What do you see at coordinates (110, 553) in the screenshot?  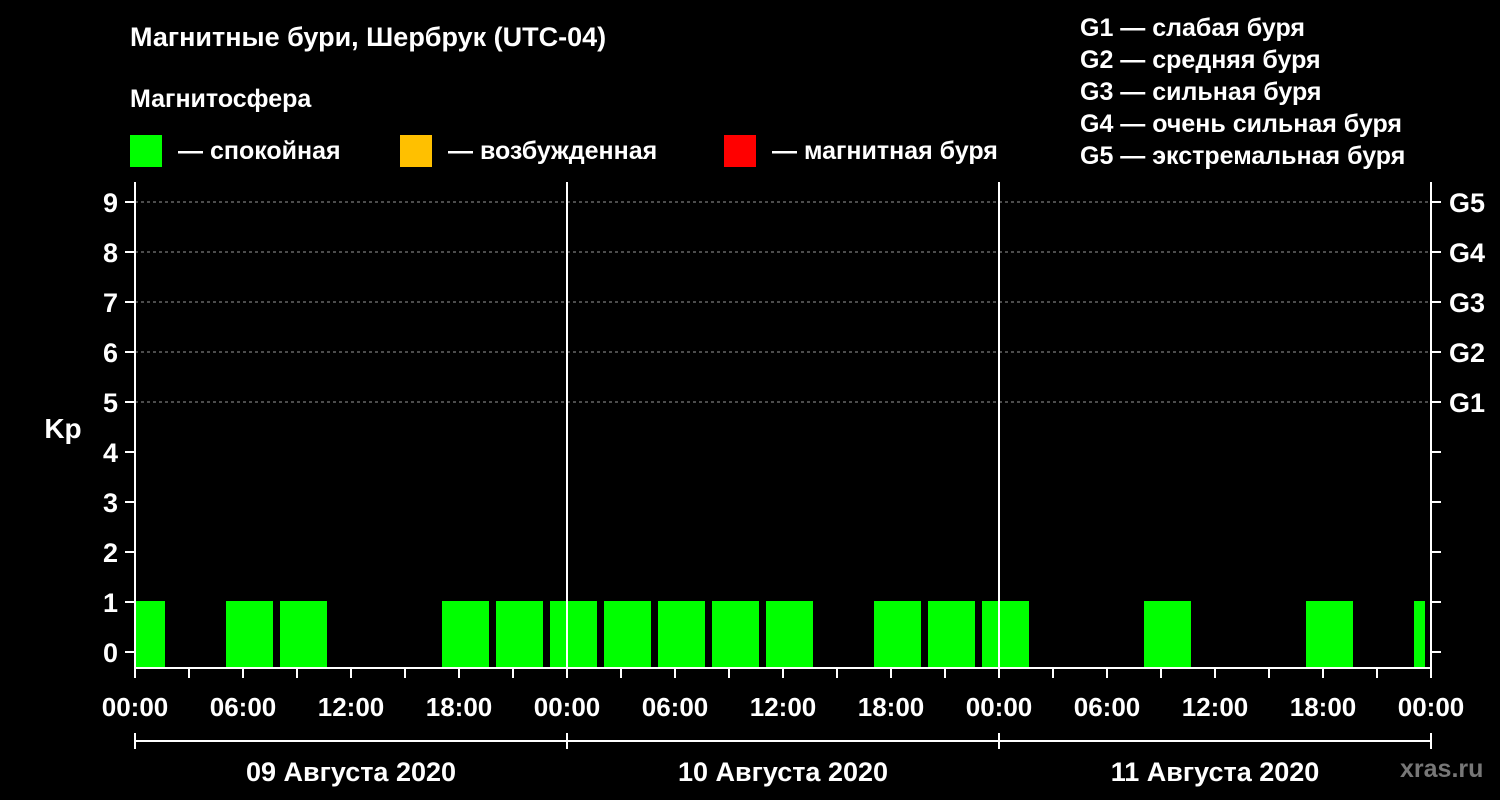 I see `y-tick-label: 2` at bounding box center [110, 553].